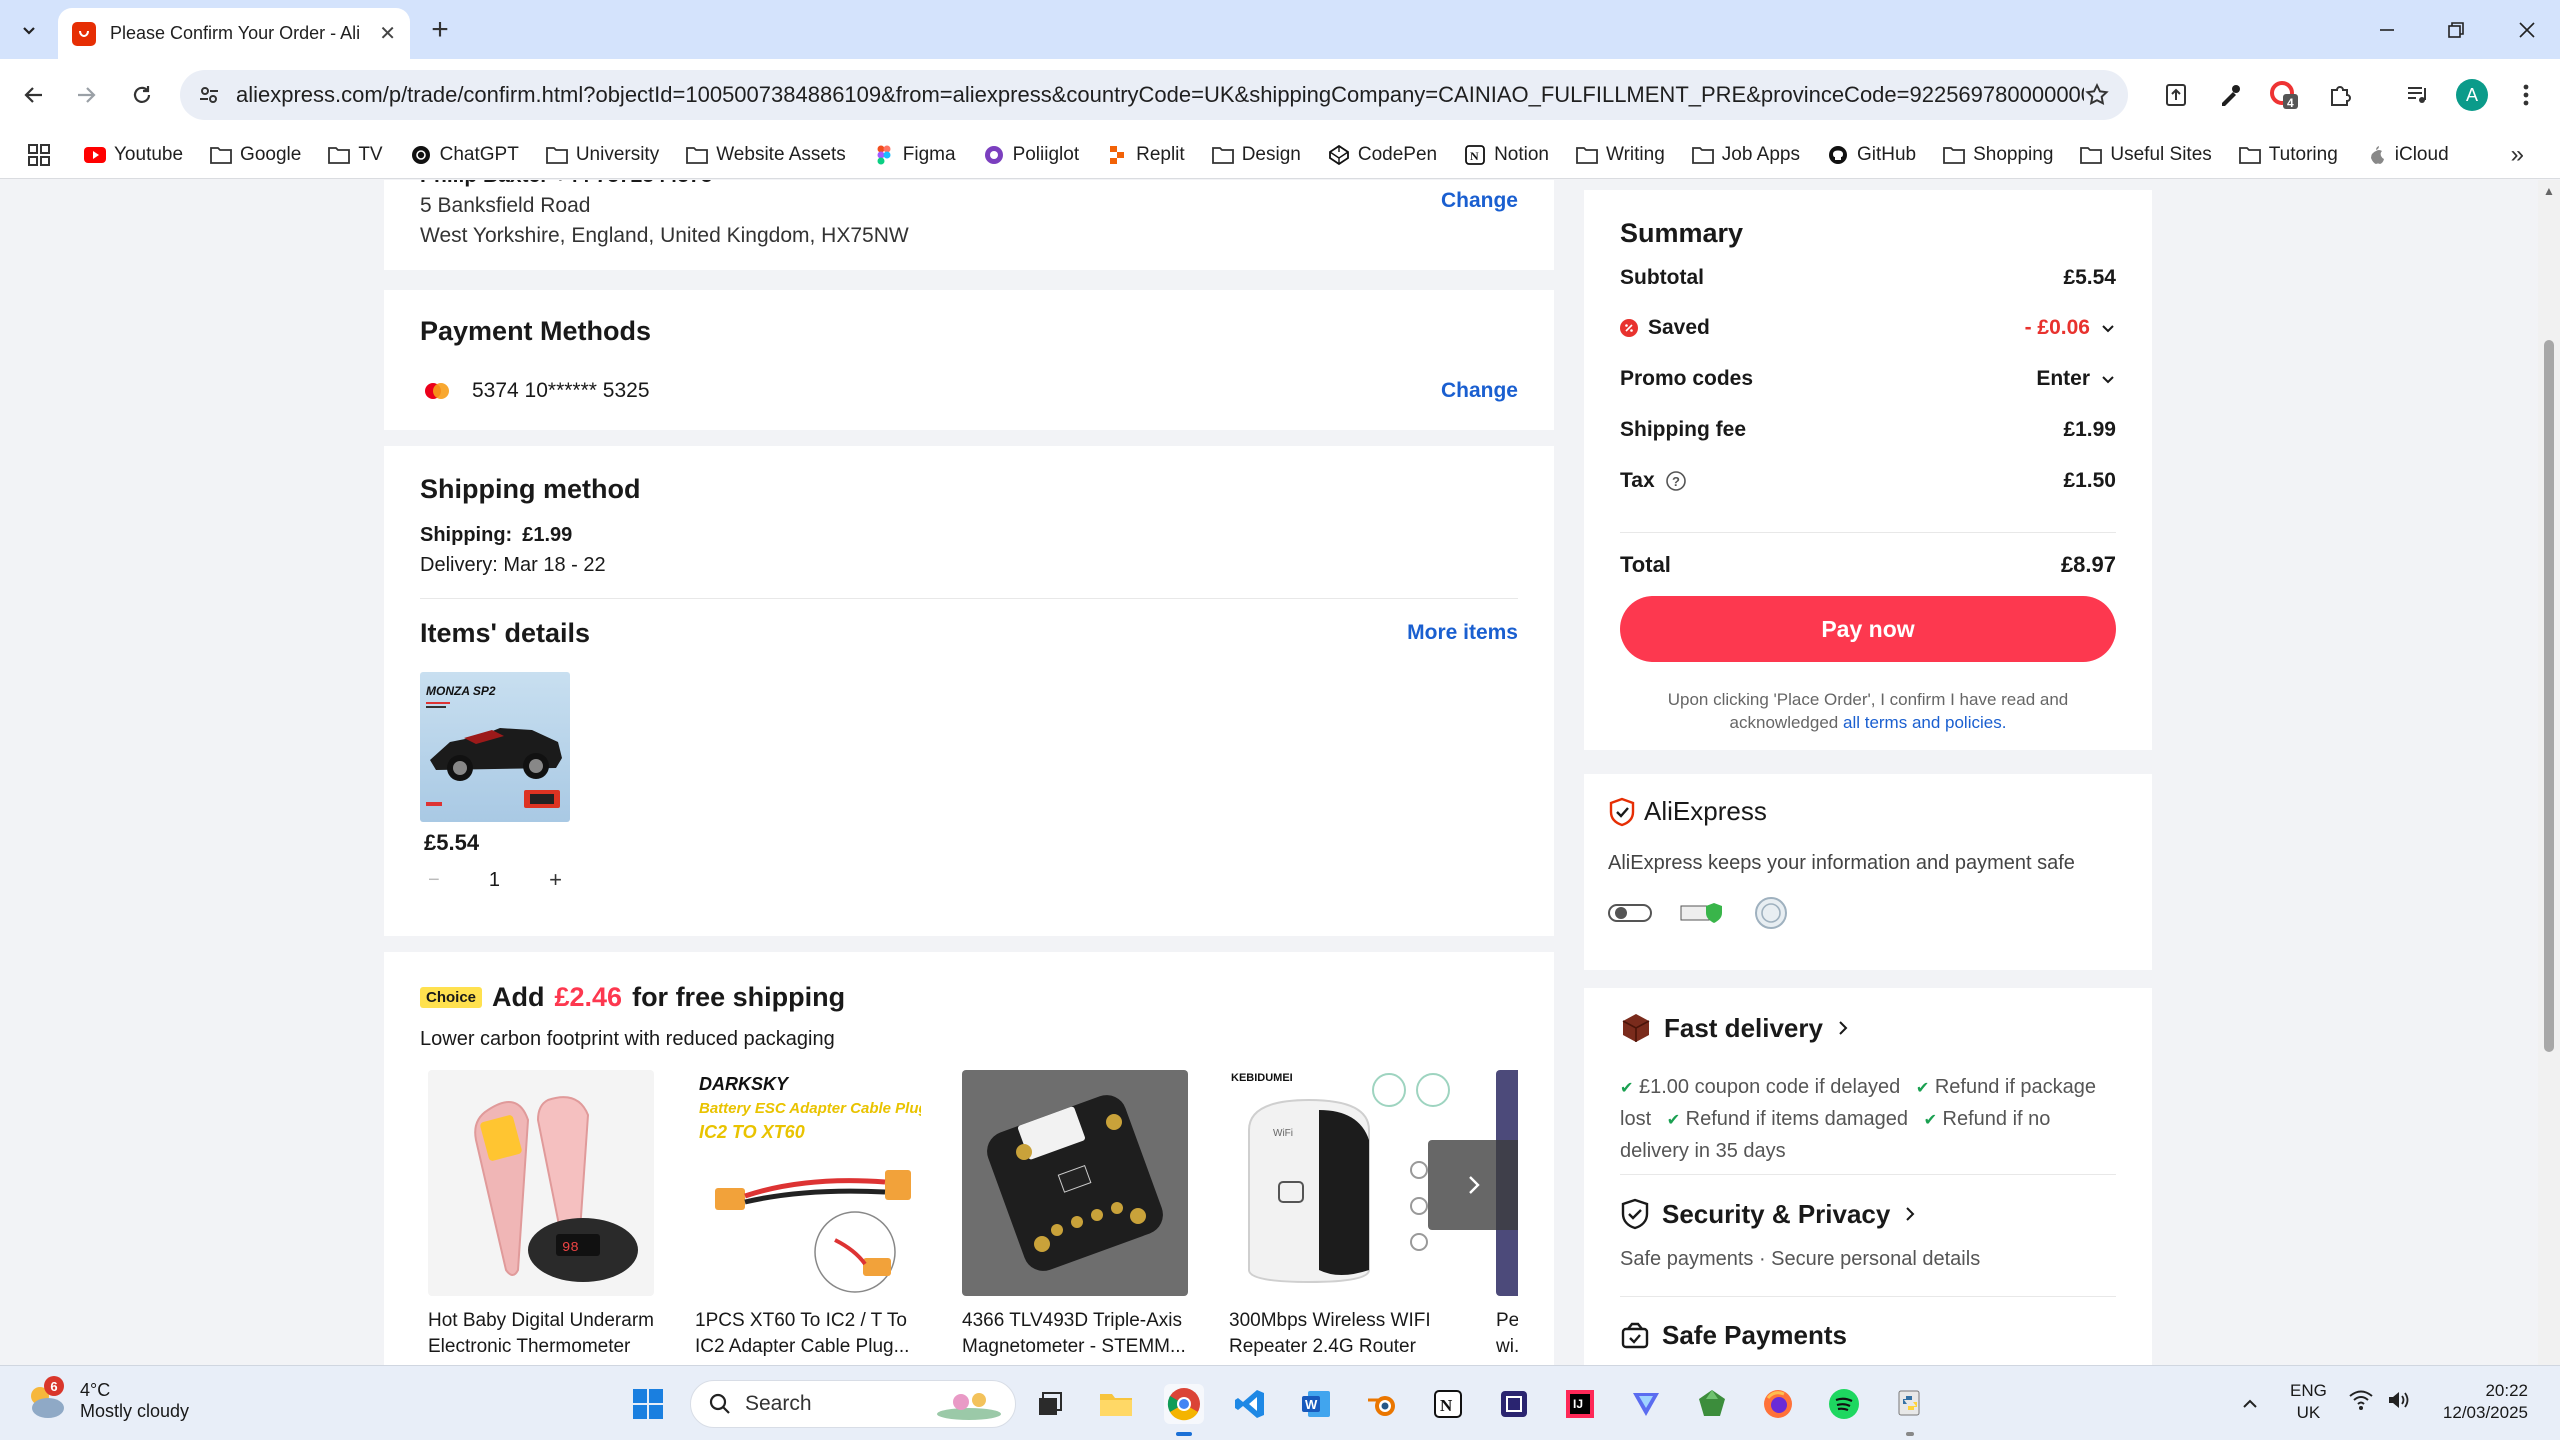 Image resolution: width=2560 pixels, height=1440 pixels. Describe the element at coordinates (1473, 1185) in the screenshot. I see `carousel-next-button` at that location.